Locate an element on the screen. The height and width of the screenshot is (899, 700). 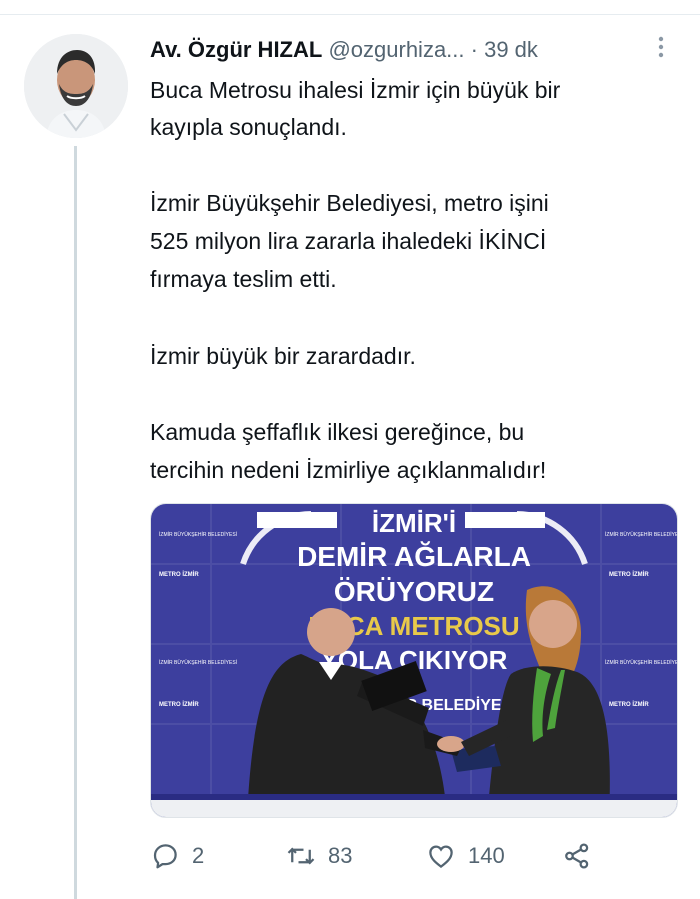
tweet-text-line: 525 milyon lira zararla ihaledeki İKİNCİ is located at coordinates (348, 241).